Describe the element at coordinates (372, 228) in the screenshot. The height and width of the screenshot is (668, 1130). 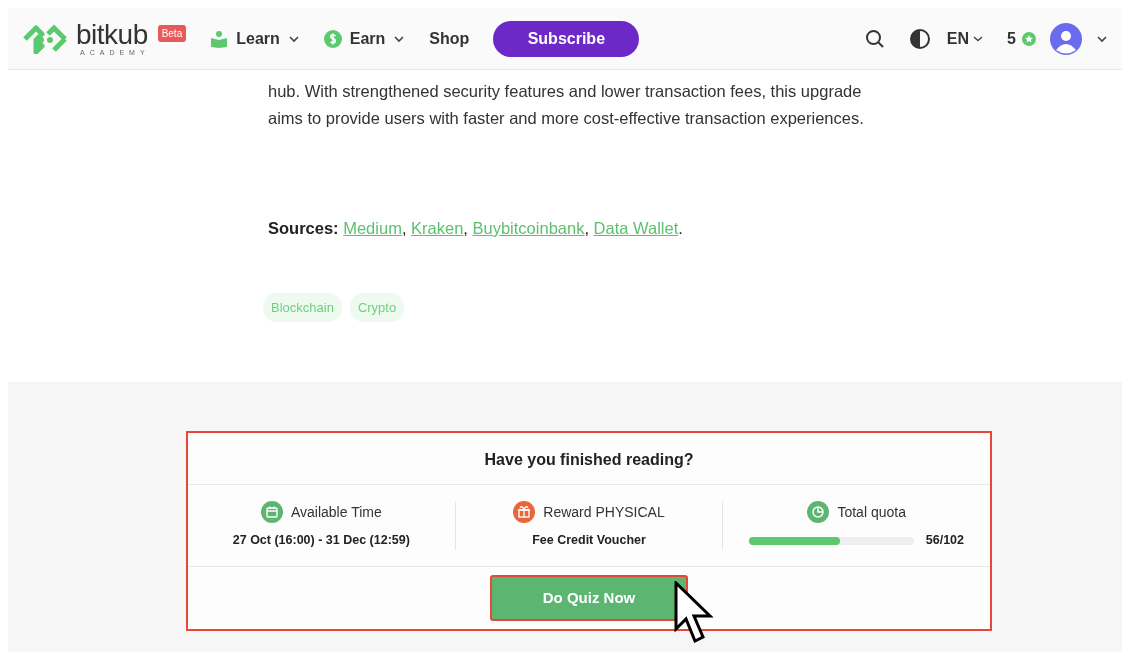
I see `source-link: Medium` at that location.